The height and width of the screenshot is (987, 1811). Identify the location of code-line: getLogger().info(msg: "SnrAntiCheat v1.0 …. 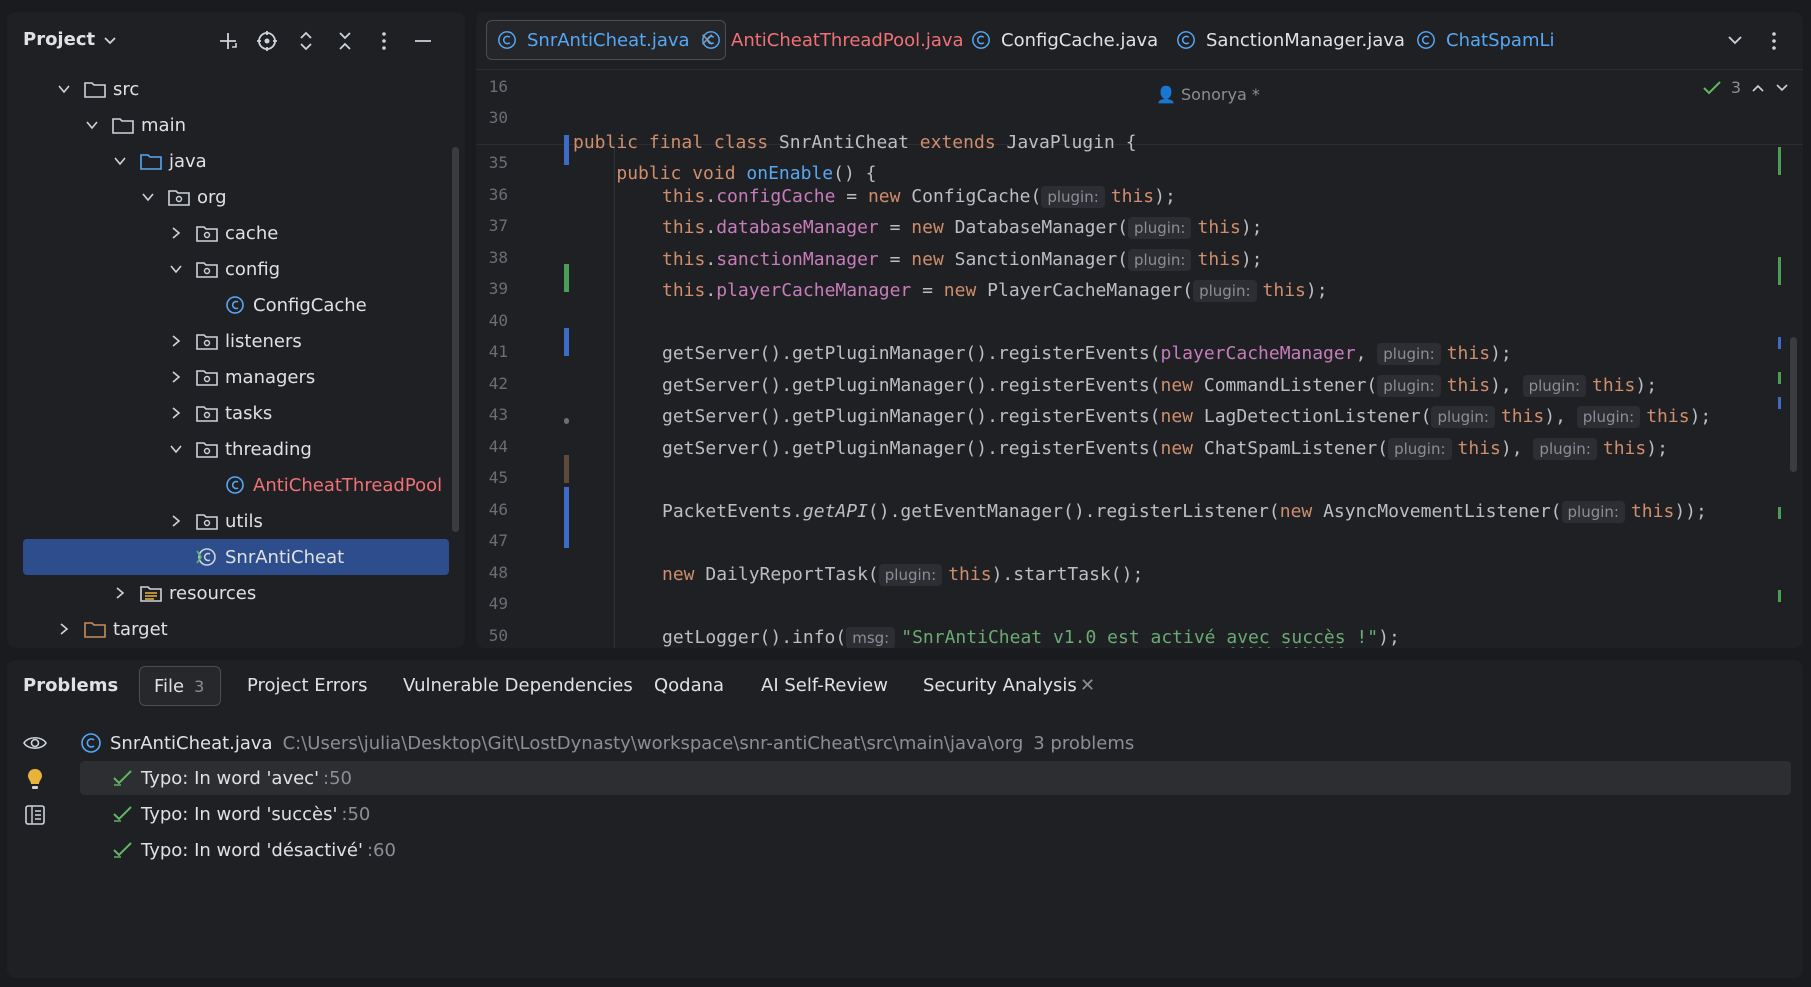
(1031, 636).